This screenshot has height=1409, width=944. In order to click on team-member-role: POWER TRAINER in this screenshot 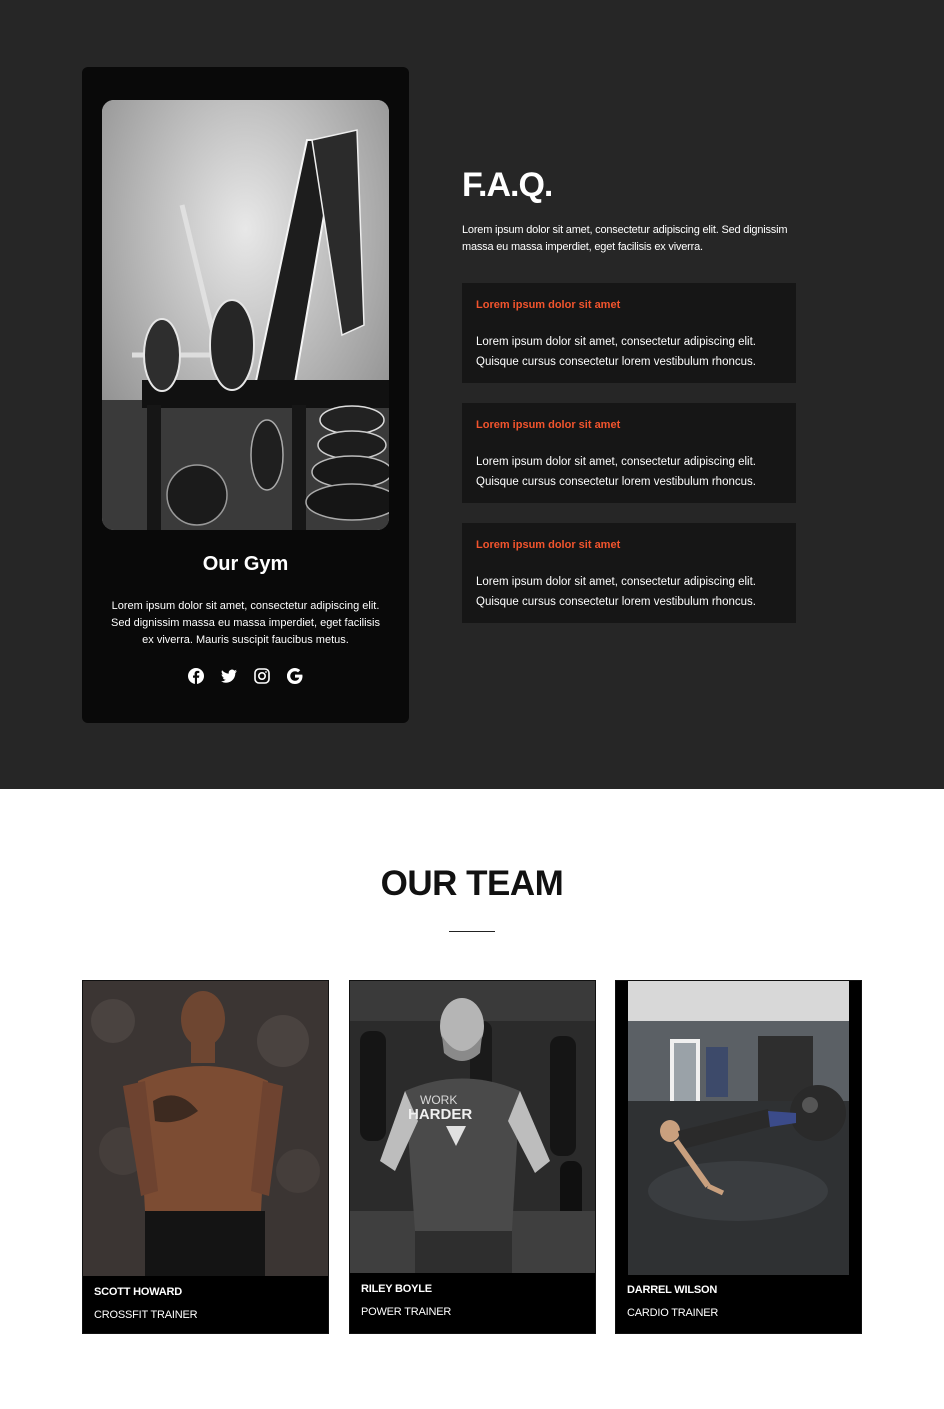, I will do `click(406, 1312)`.